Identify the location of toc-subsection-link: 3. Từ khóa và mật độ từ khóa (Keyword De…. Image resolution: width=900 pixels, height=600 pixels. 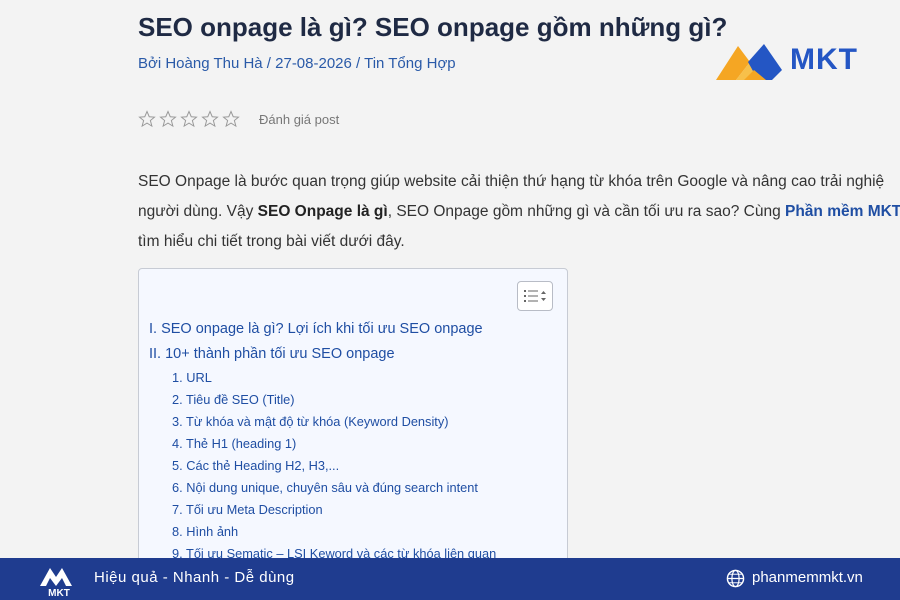
(356, 422).